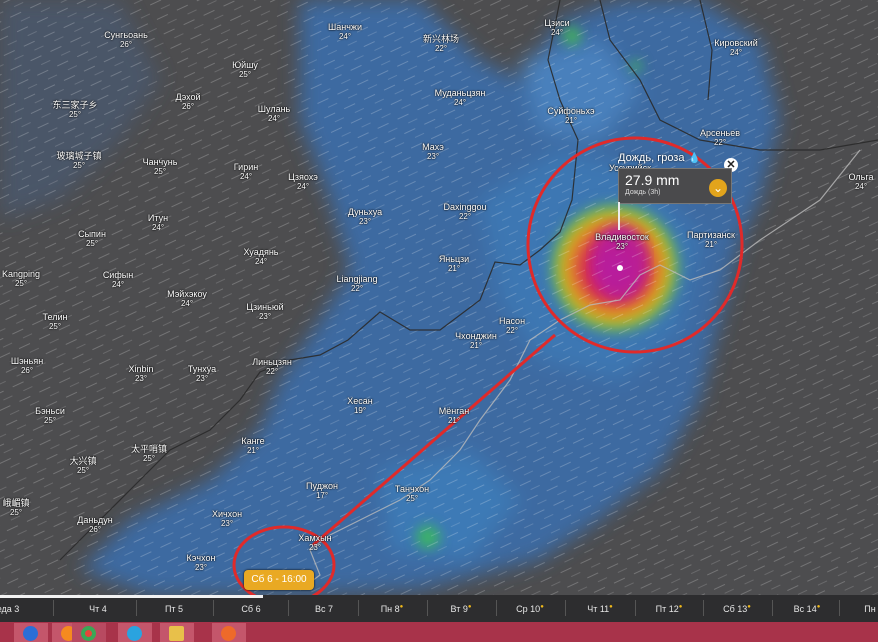 This screenshot has width=878, height=642. I want to click on city-label: Хичхон 23°, so click(227, 519).